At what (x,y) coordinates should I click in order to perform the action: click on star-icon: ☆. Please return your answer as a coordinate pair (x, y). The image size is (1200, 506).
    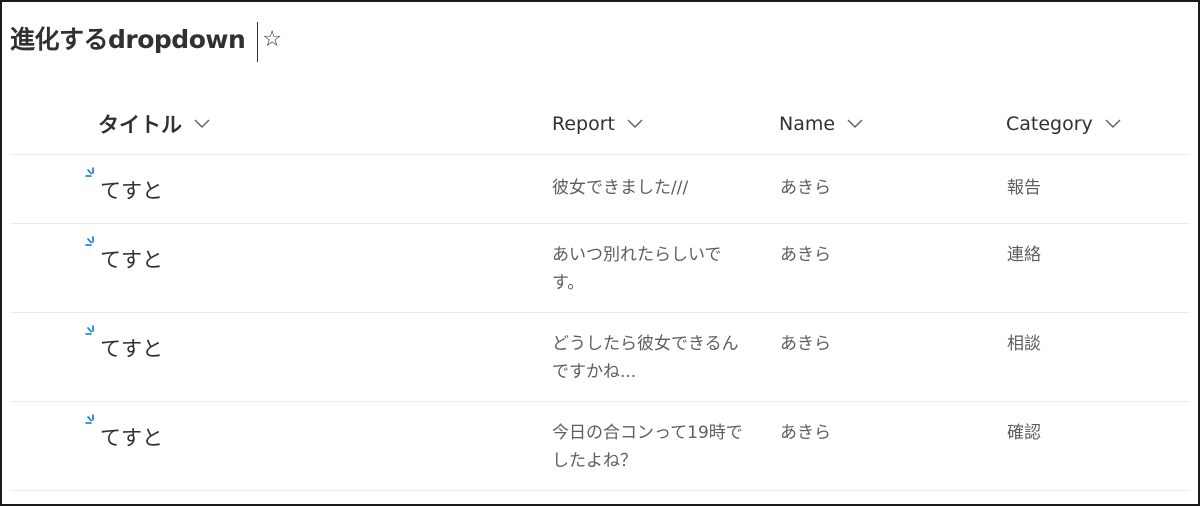
    Looking at the image, I should click on (272, 40).